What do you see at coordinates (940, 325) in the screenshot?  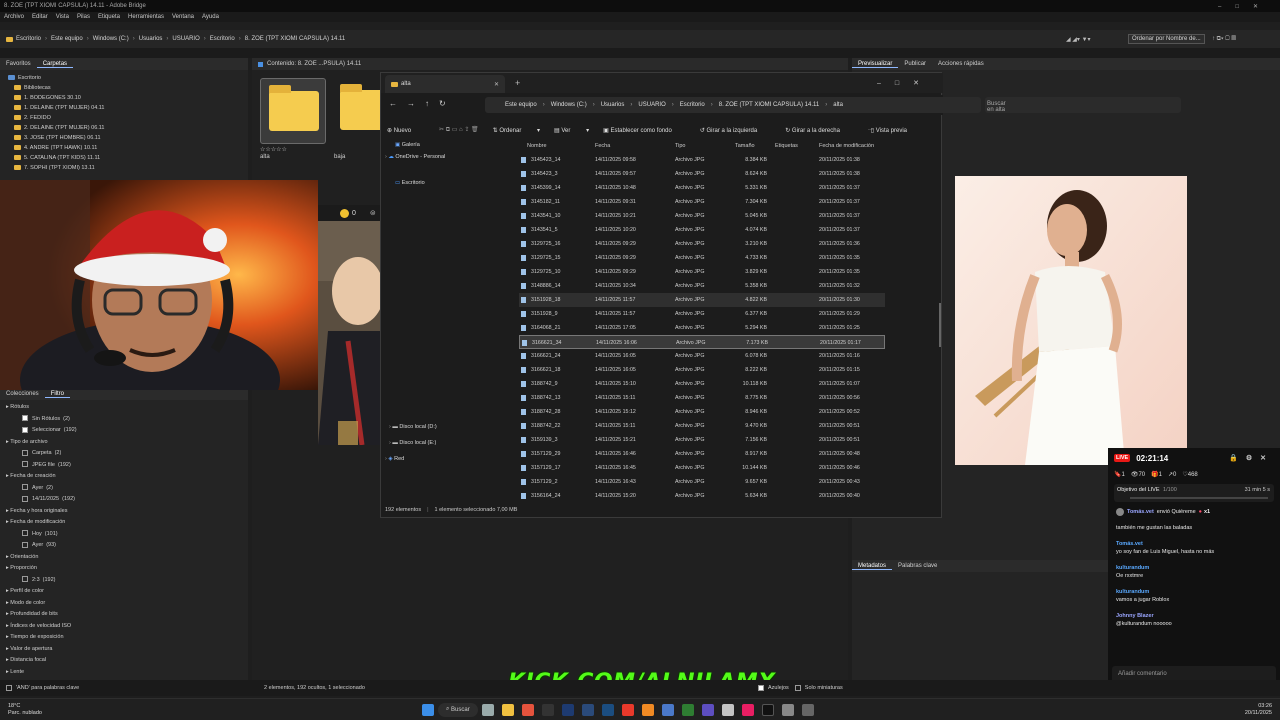 I see `scrollbar-thumb` at bounding box center [940, 325].